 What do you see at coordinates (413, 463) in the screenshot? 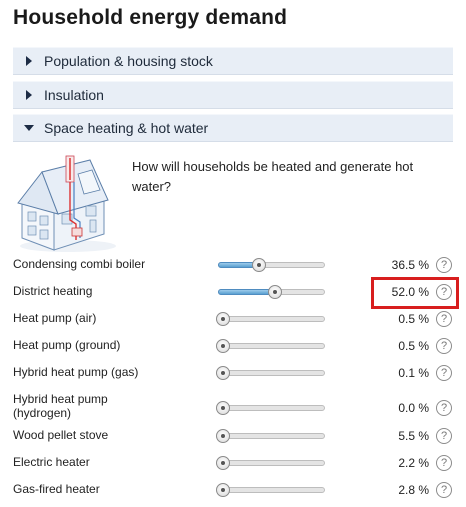
I see `slider-value: 2.2 %` at bounding box center [413, 463].